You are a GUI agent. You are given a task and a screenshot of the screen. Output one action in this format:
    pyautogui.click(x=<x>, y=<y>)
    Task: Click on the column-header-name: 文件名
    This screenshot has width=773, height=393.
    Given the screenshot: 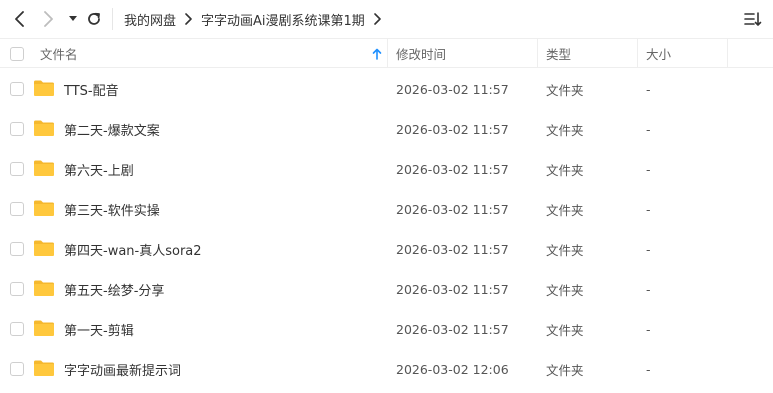 What is the action you would take?
    pyautogui.click(x=59, y=53)
    